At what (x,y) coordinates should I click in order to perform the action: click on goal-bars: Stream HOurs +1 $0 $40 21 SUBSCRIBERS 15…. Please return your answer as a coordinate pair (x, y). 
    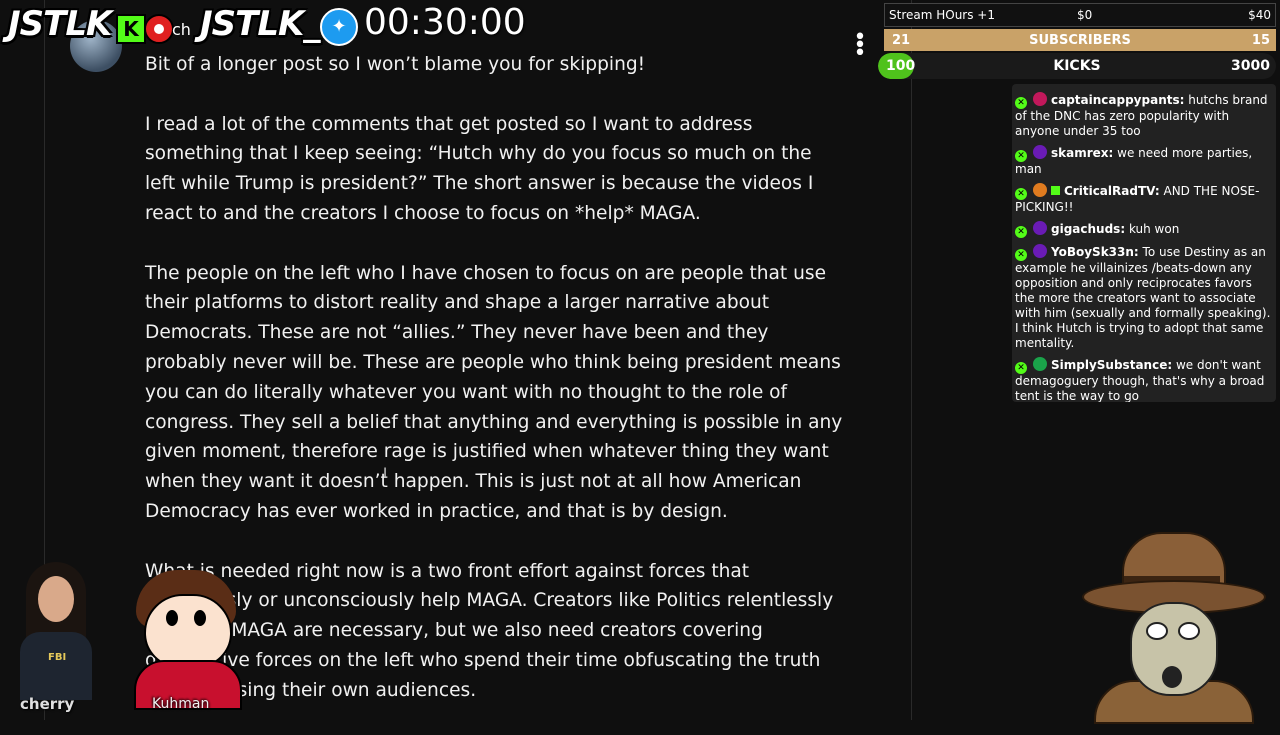
    Looking at the image, I should click on (1077, 41).